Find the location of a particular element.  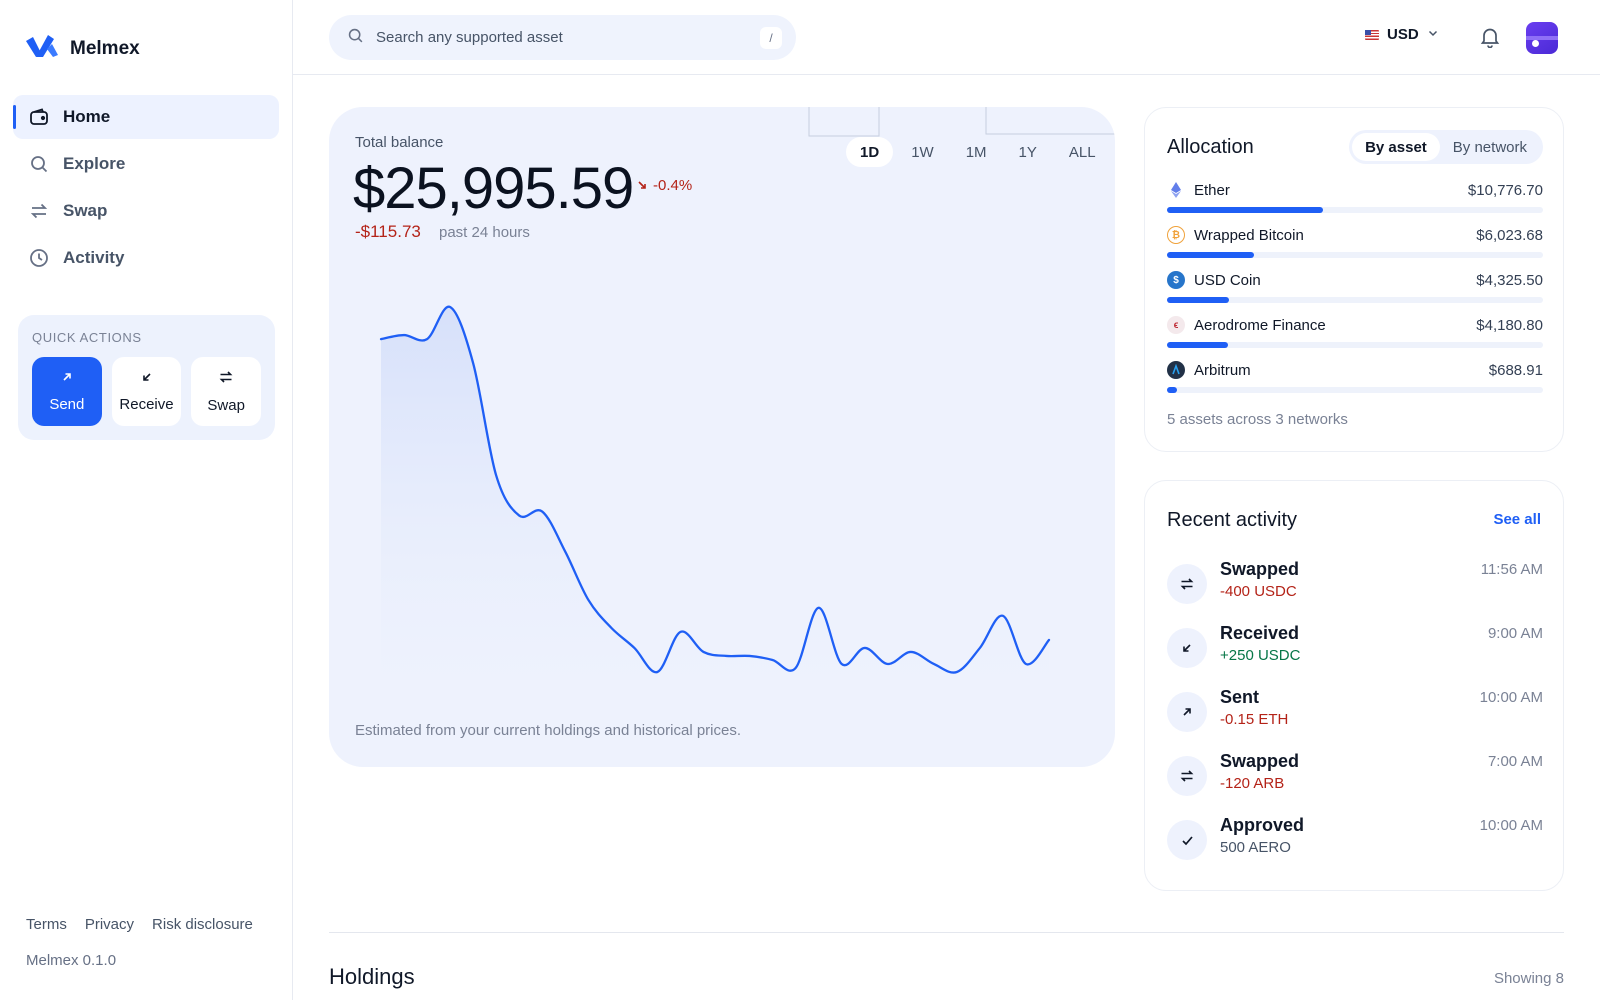

range-1w: 1W is located at coordinates (922, 152).